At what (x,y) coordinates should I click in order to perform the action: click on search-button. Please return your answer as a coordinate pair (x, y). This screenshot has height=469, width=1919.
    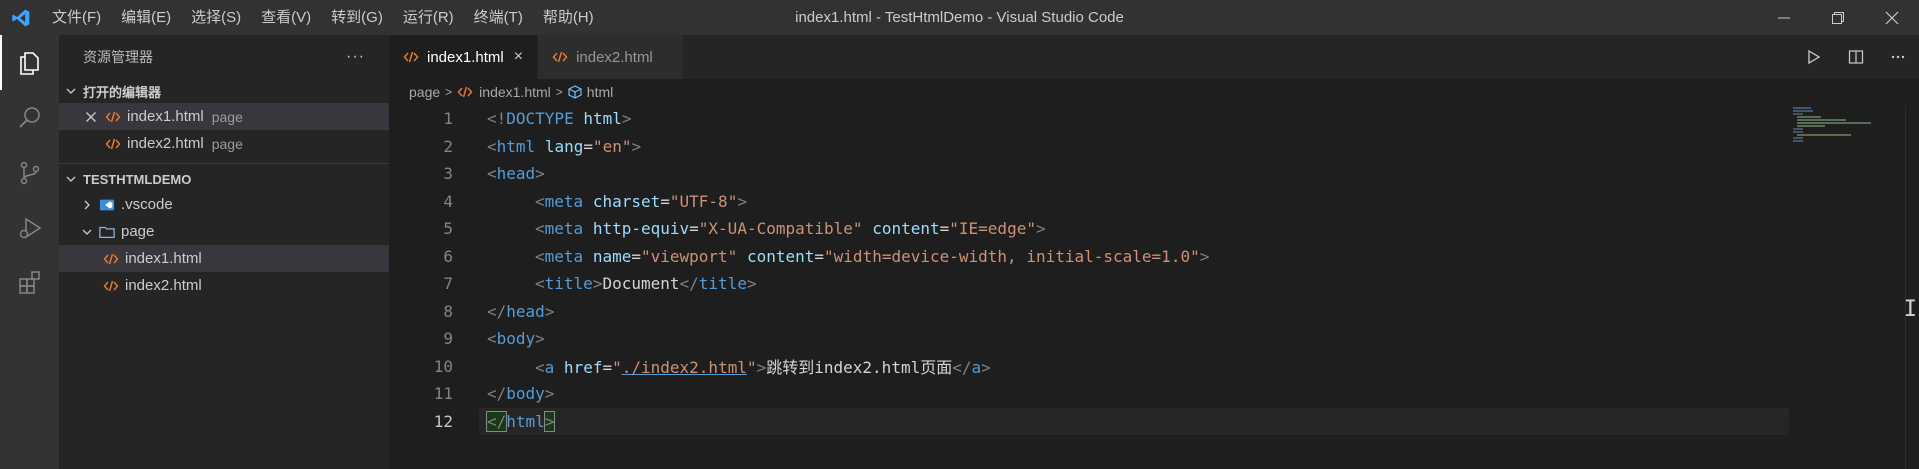
    Looking at the image, I should click on (29, 117).